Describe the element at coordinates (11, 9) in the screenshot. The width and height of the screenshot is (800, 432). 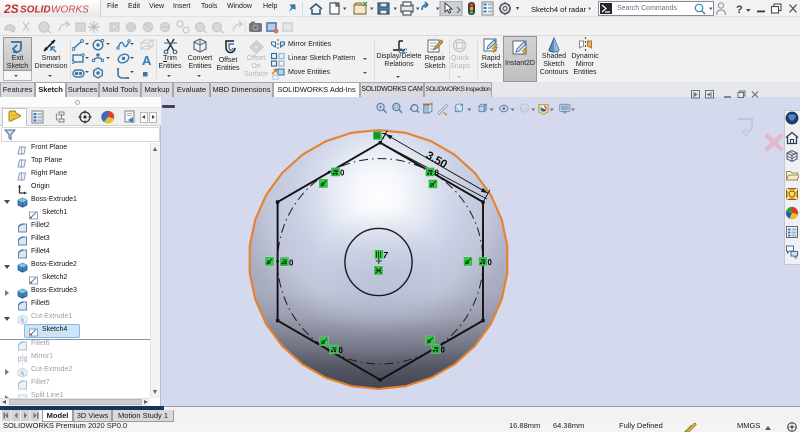
I see `svg-text: 2S` at that location.